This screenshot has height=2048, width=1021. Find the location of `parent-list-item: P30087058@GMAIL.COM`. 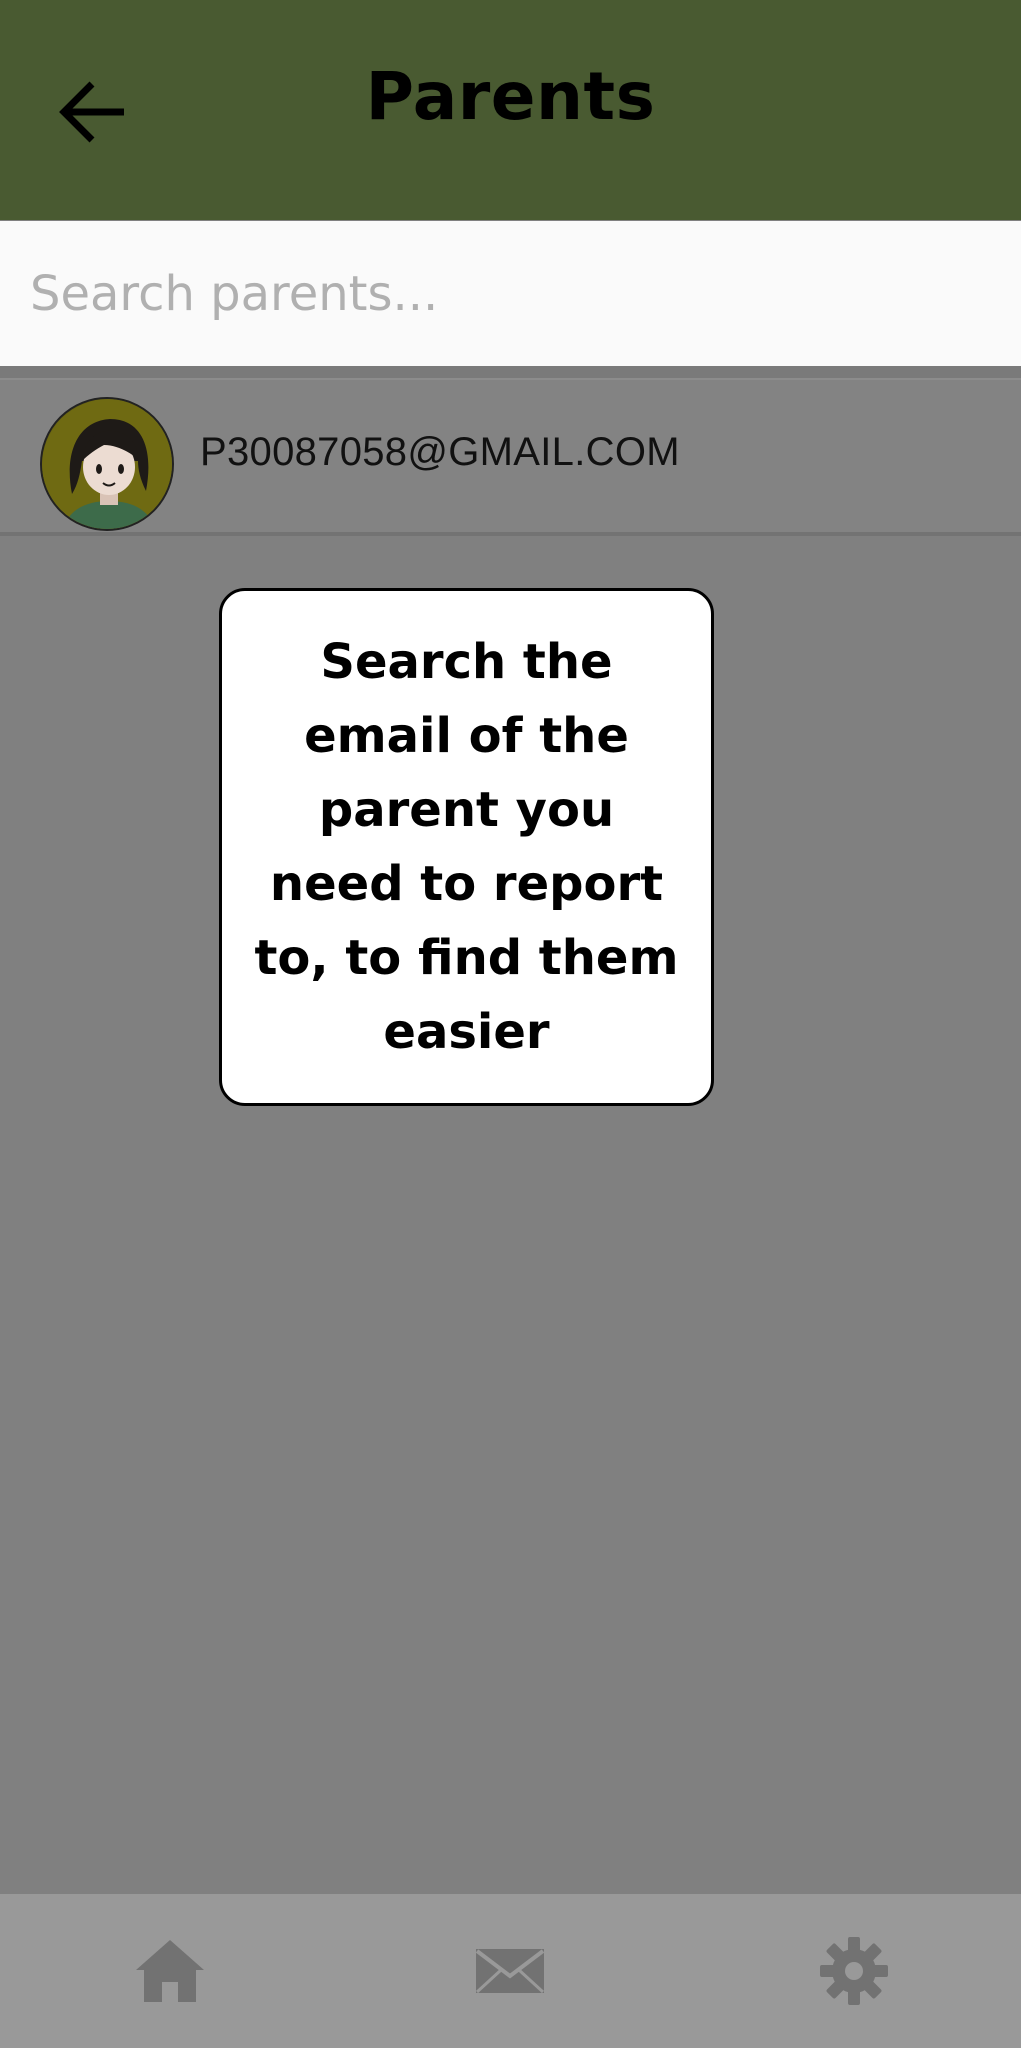

parent-list-item: P30087058@GMAIL.COM is located at coordinates (510, 457).